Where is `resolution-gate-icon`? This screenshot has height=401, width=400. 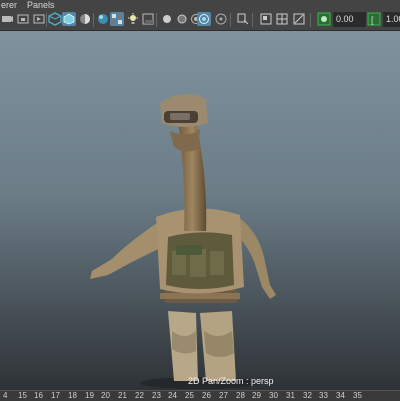 resolution-gate-icon is located at coordinates (266, 19).